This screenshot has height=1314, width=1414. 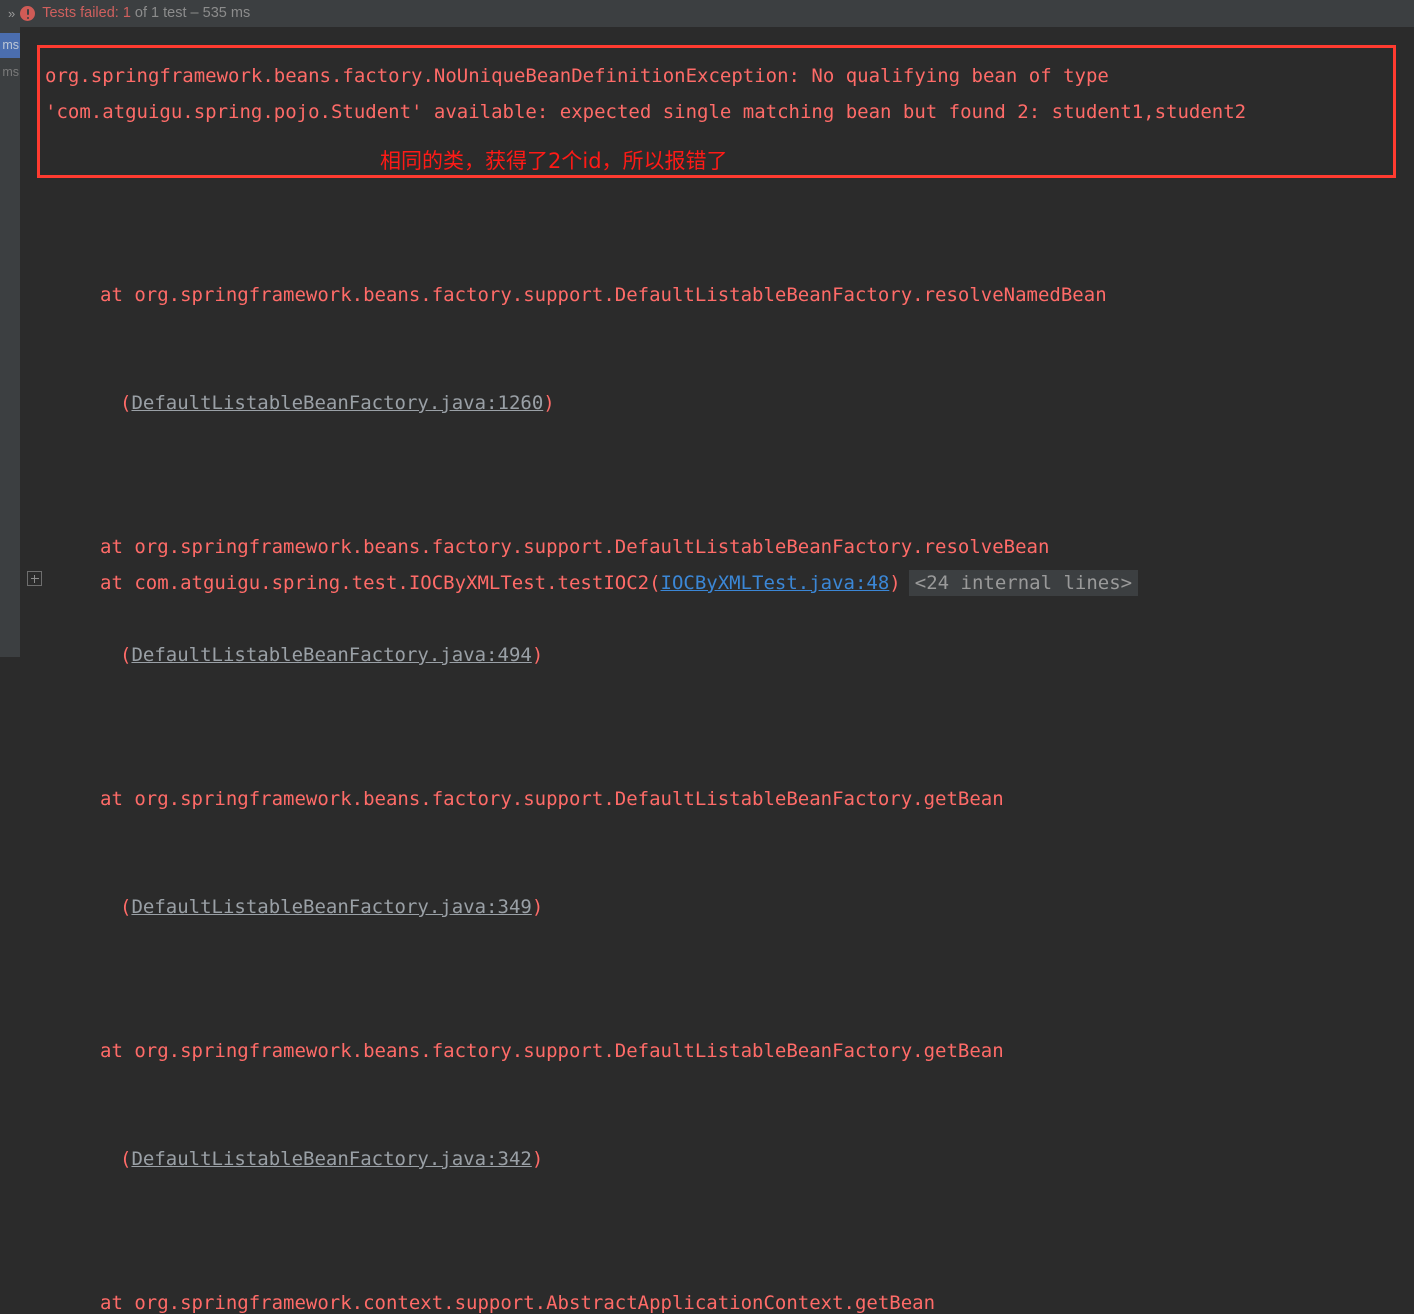 I want to click on source-link: DefaultListableBeanFactory.java:342, so click(x=331, y=1159).